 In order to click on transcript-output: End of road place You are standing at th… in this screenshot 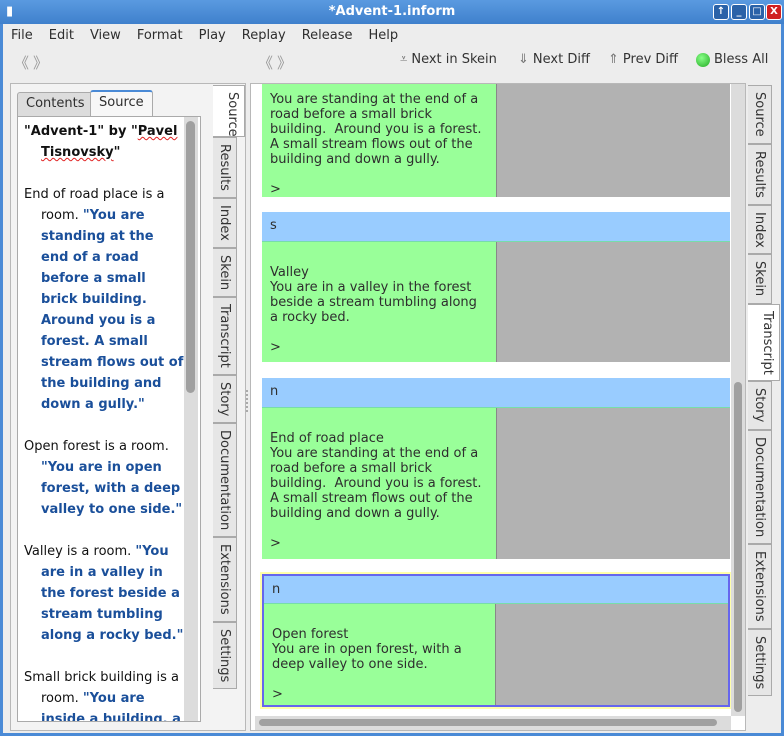, I will do `click(379, 483)`.